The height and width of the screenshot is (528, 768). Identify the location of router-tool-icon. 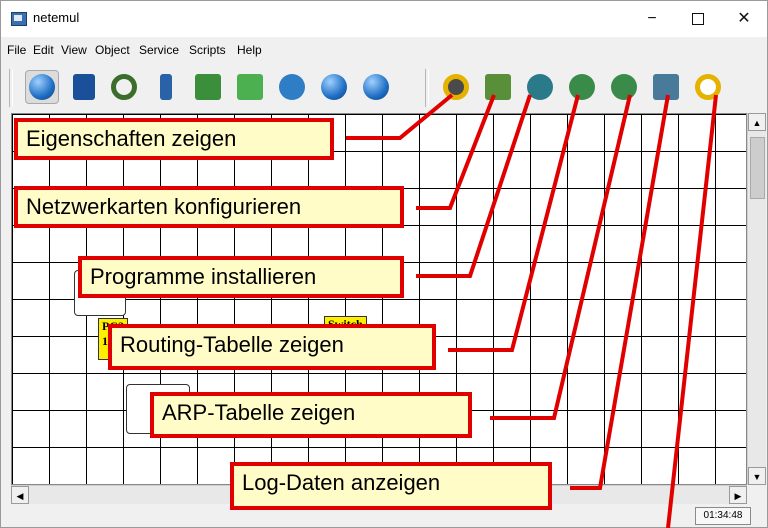
(292, 87).